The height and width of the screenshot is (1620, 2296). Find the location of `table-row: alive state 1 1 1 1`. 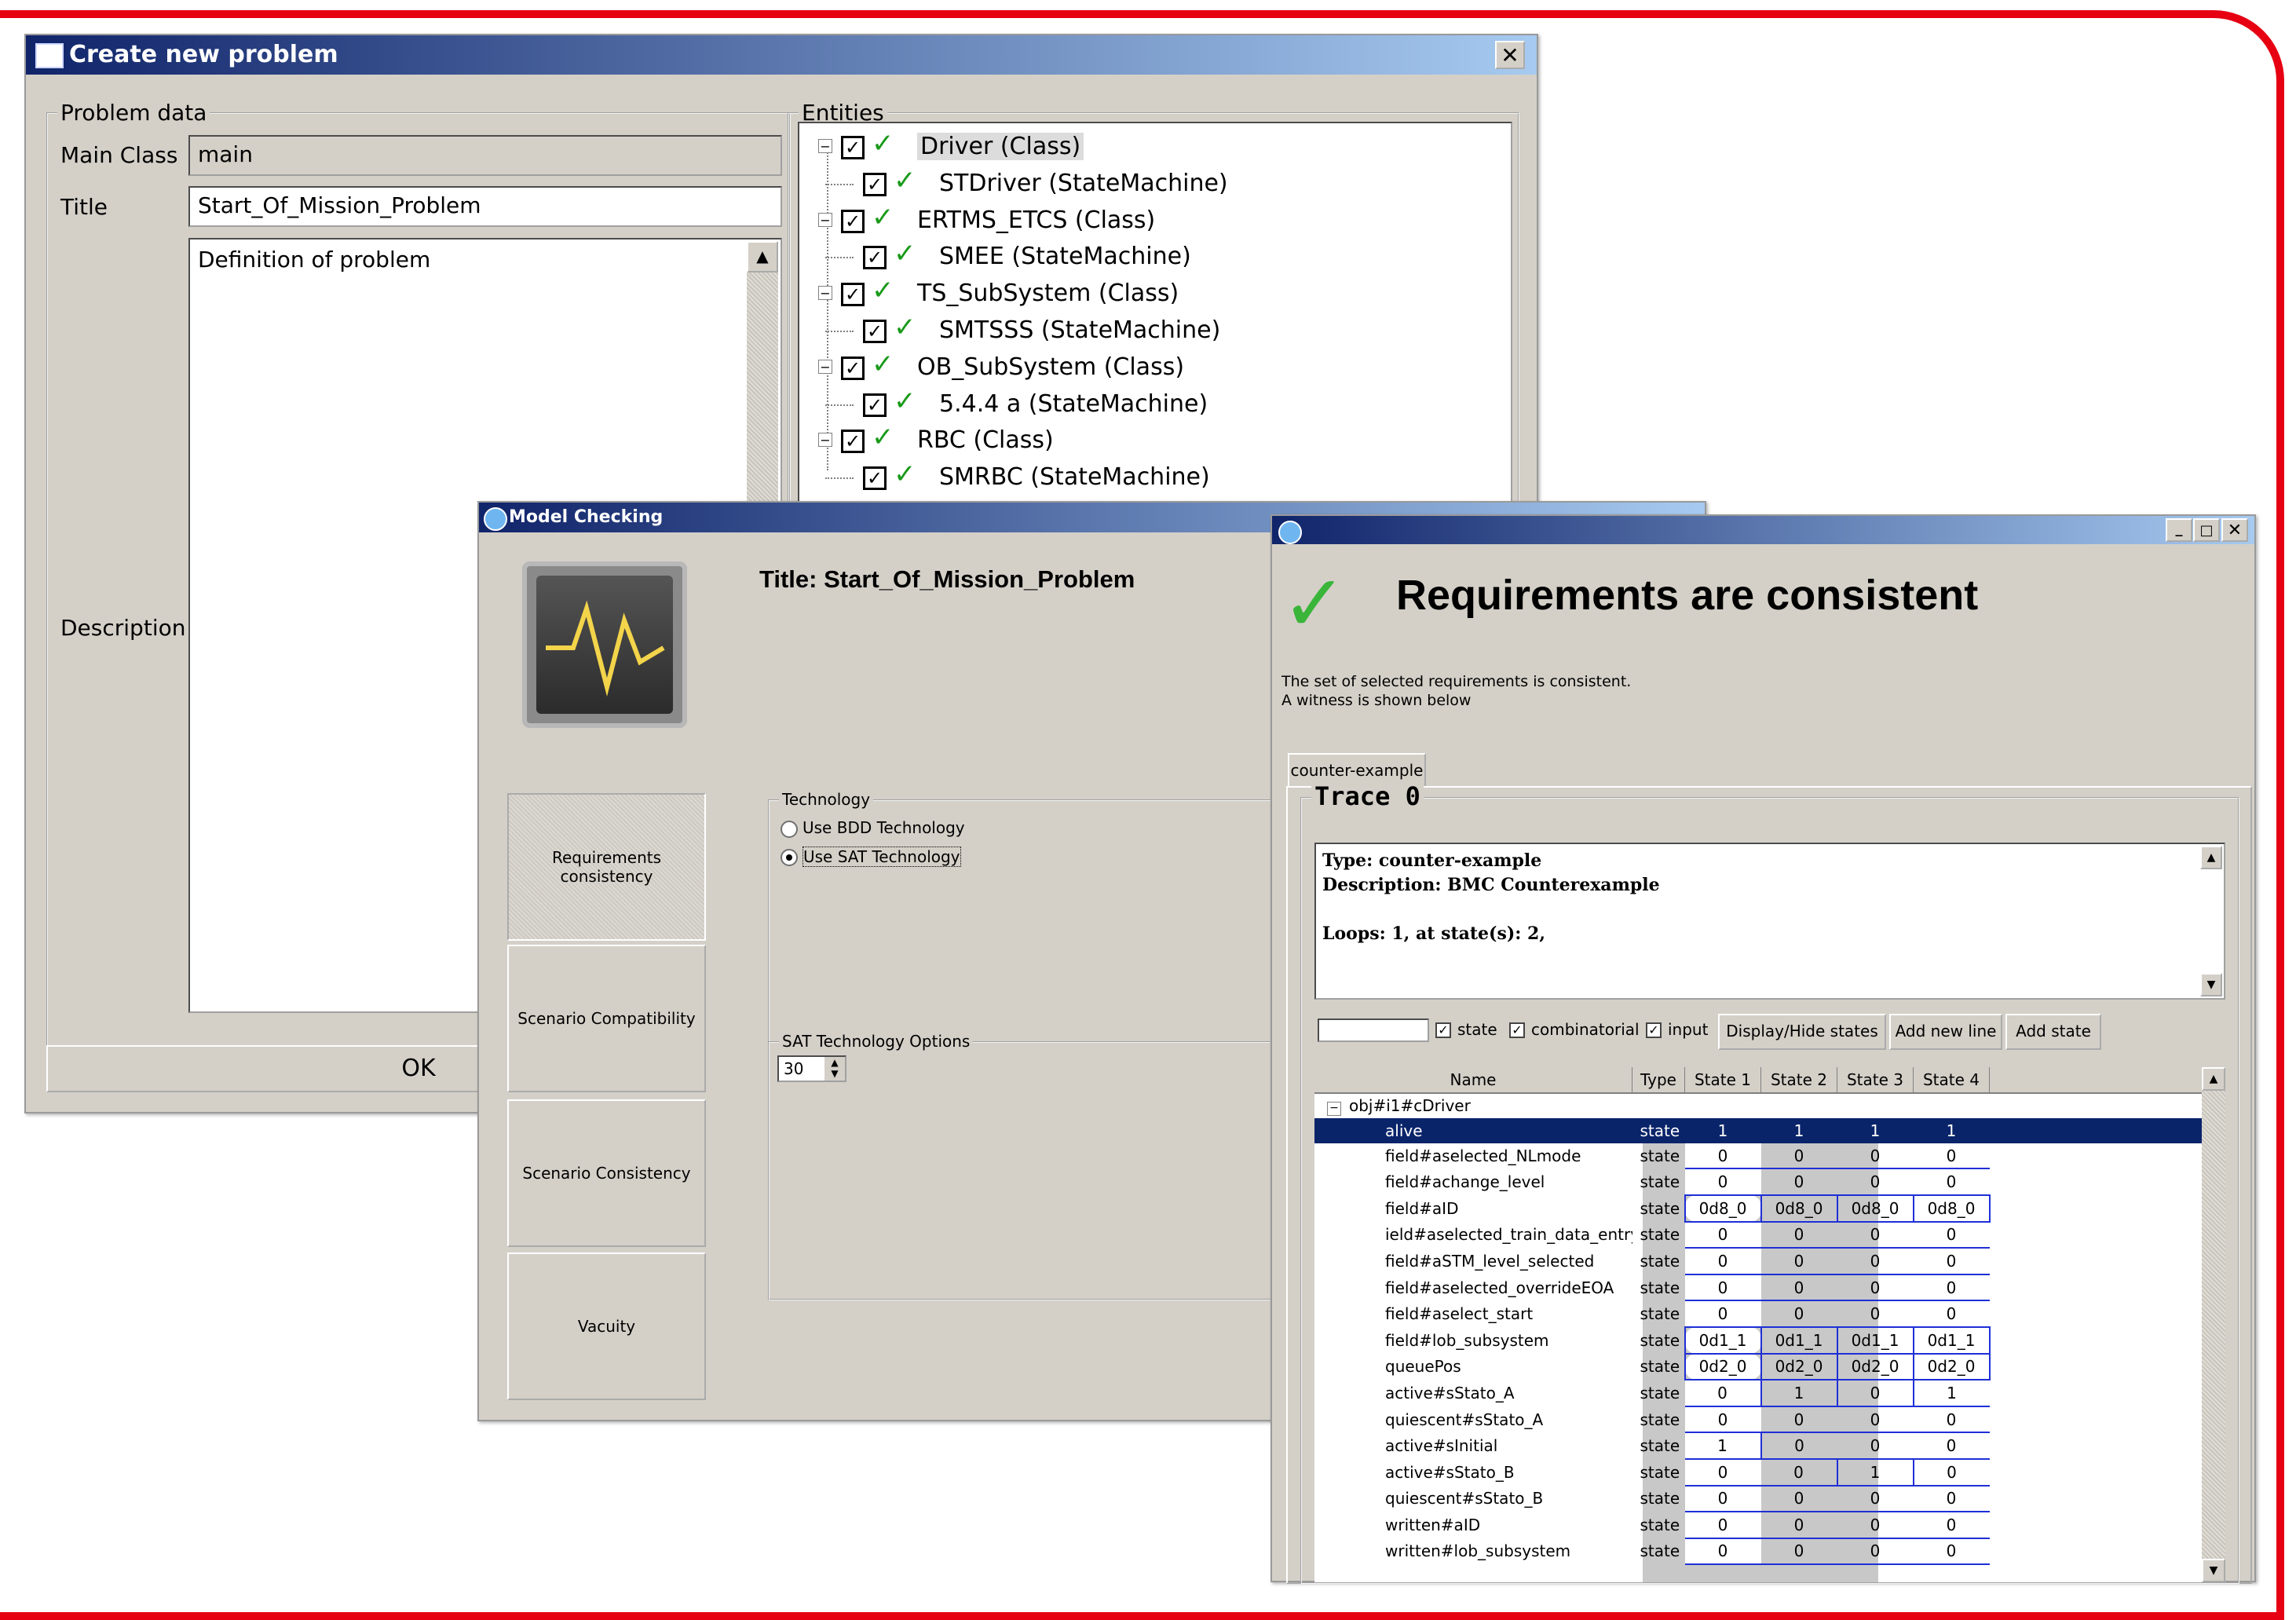

table-row: alive state 1 1 1 1 is located at coordinates (1760, 1130).